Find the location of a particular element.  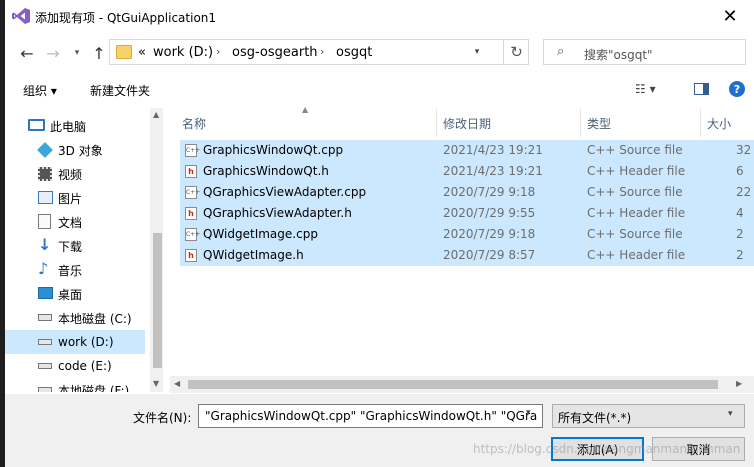

search-placeholder: 搜索"osgqt" is located at coordinates (618, 55).